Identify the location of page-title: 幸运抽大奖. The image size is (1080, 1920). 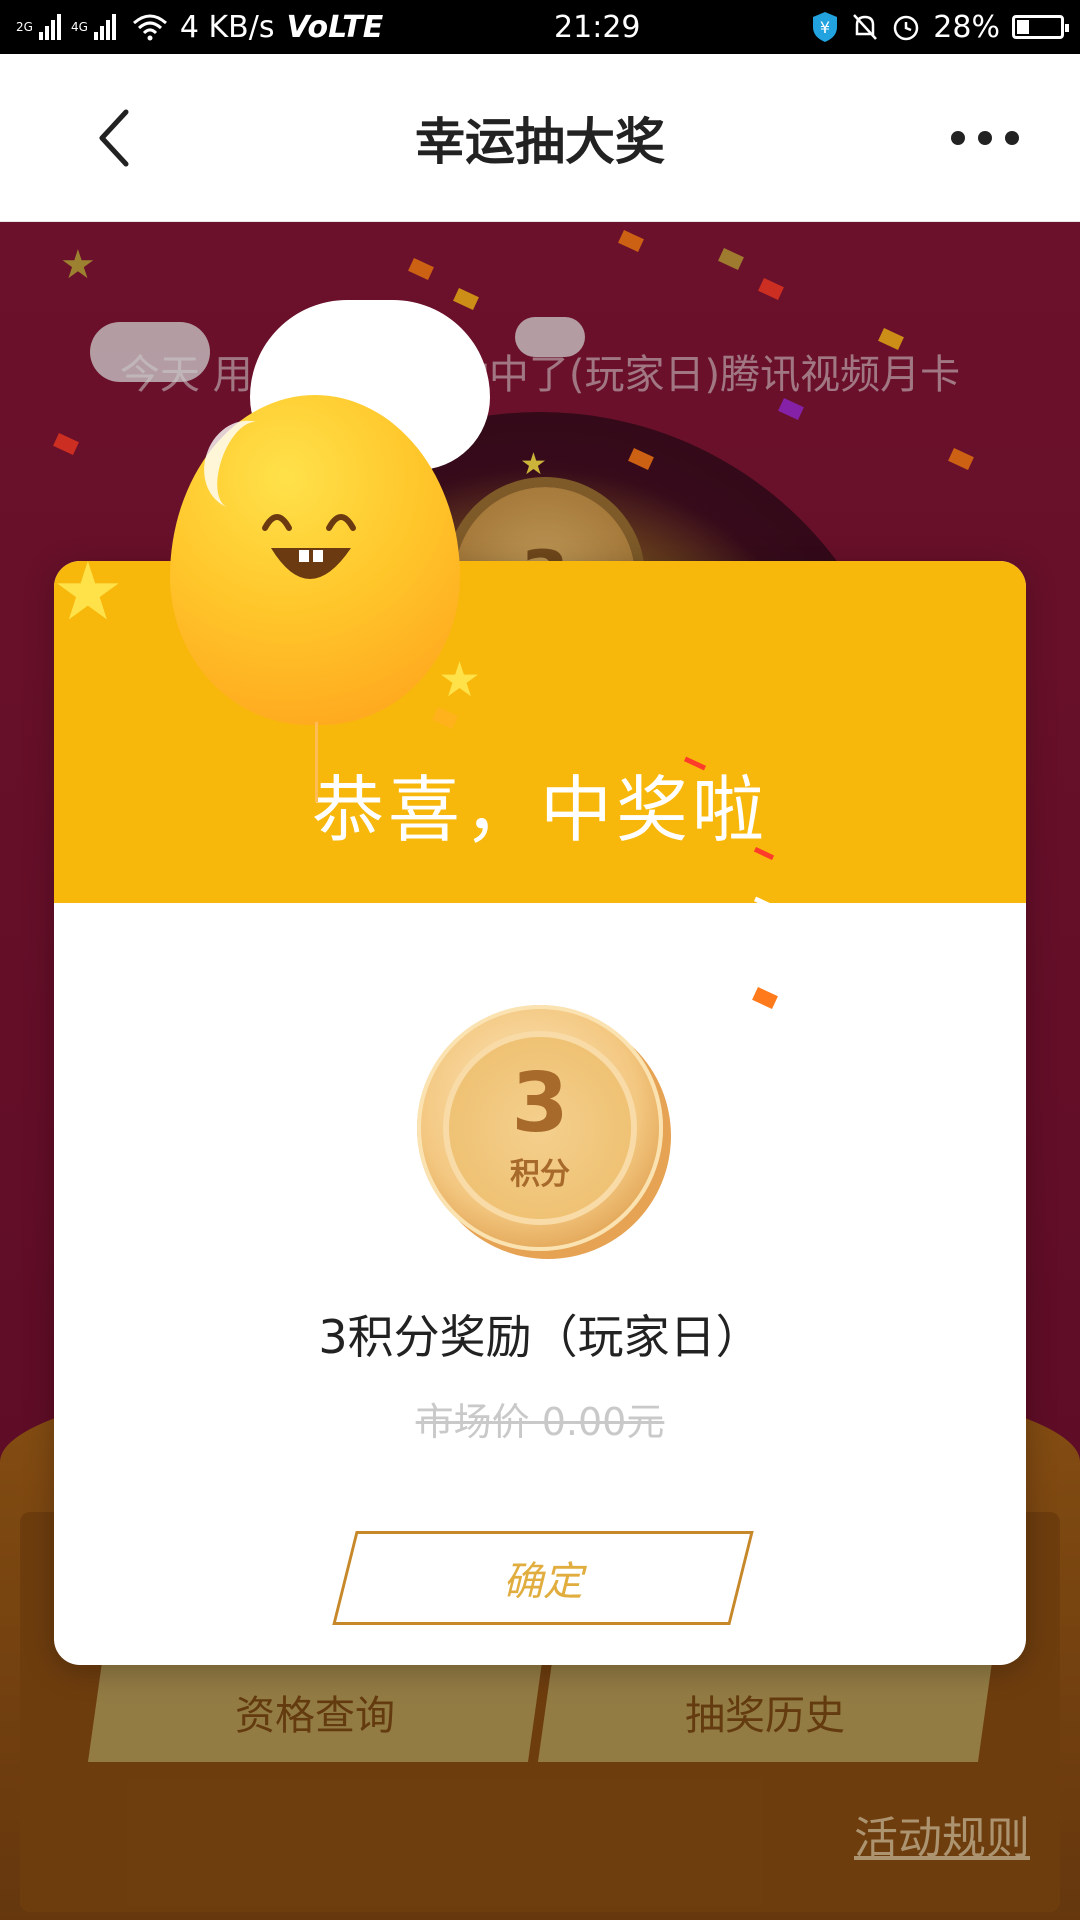
(540, 141).